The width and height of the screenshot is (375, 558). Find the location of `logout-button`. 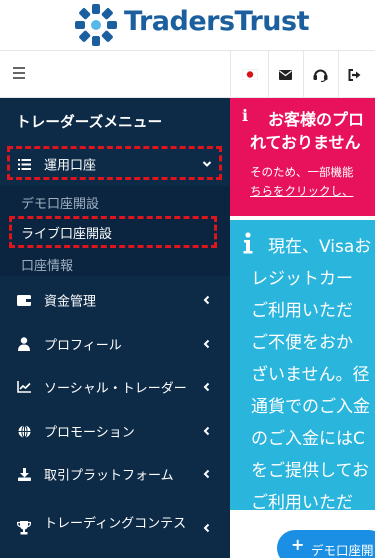

logout-button is located at coordinates (355, 74).